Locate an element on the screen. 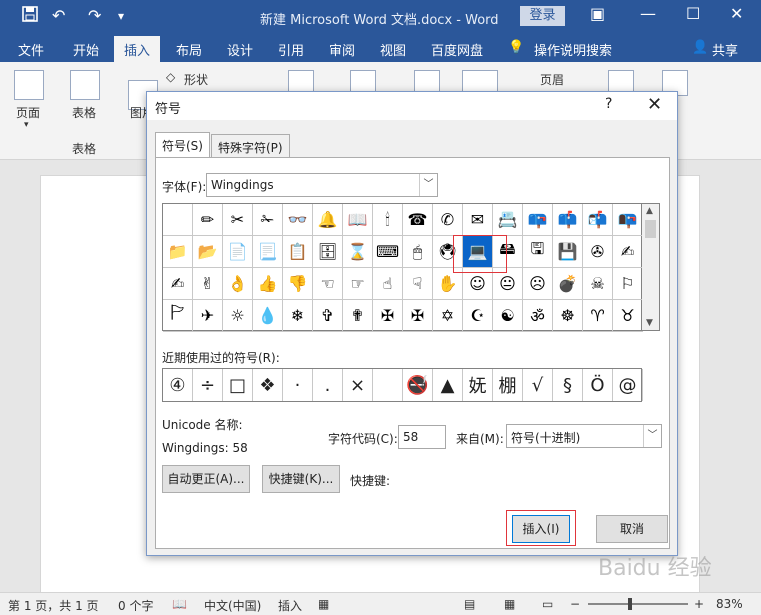 Image resolution: width=761 pixels, height=615 pixels. tell-me-search: 操作说明搜索 is located at coordinates (573, 49).